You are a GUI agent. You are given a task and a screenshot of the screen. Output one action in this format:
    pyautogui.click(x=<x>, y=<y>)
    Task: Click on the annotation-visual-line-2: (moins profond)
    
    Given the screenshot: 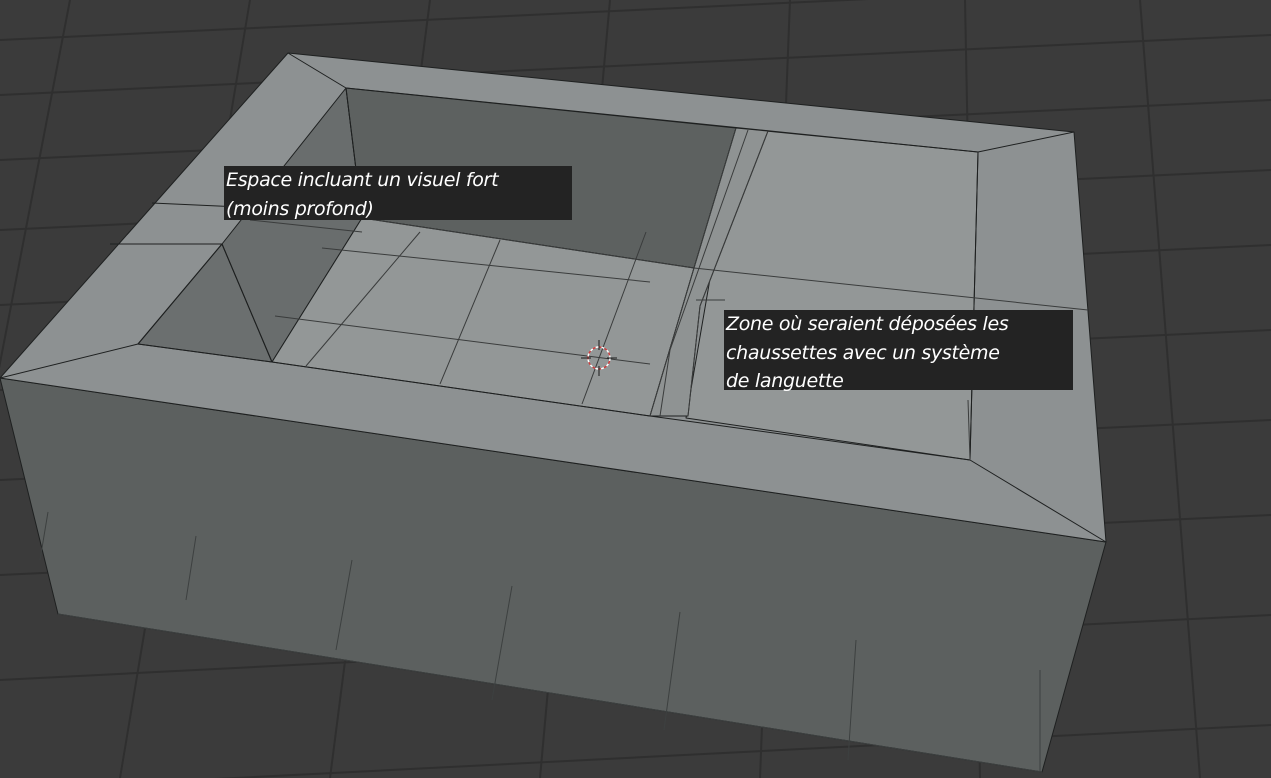 What is the action you would take?
    pyautogui.click(x=300, y=209)
    